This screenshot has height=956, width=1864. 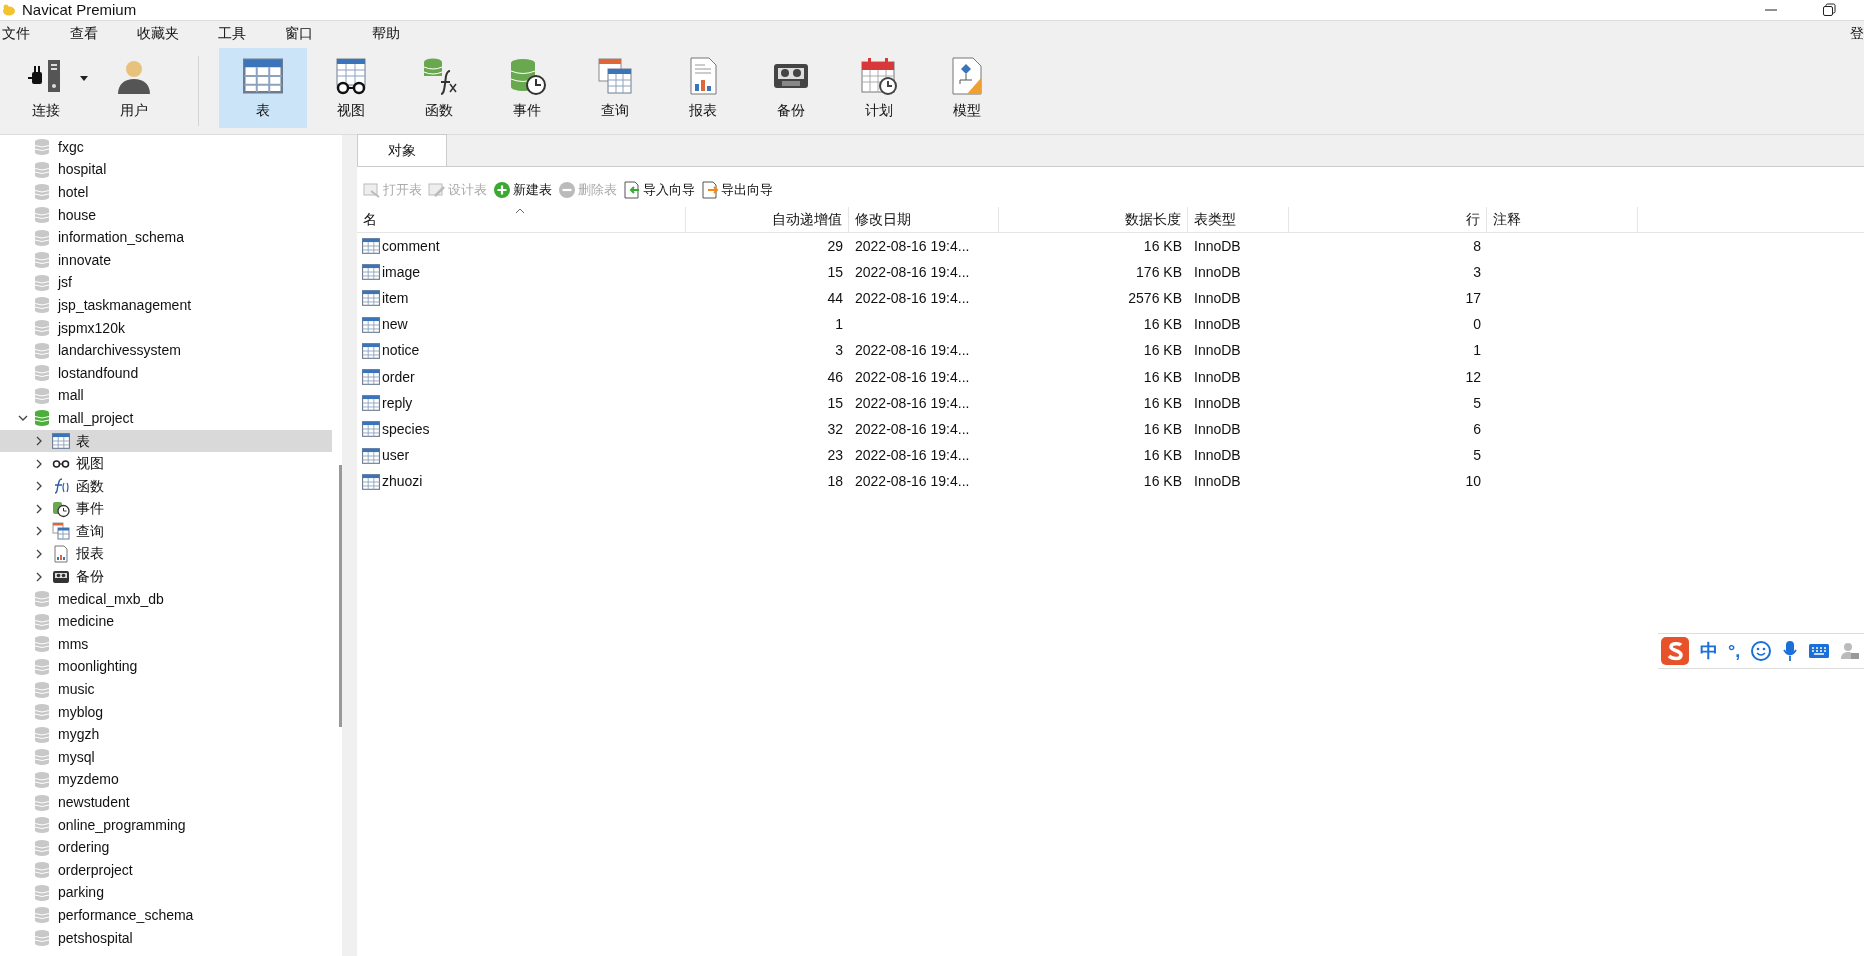 What do you see at coordinates (1734, 651) in the screenshot?
I see `ime-mode-toggle: °,` at bounding box center [1734, 651].